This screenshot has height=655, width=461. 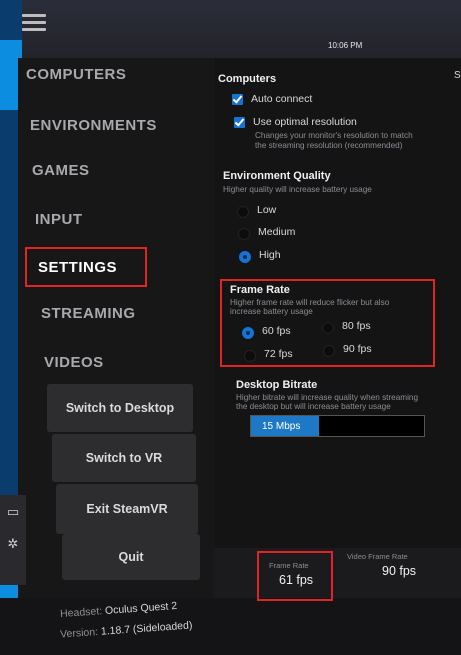 I want to click on video-frame-rate-stat-value: 90 fps, so click(x=399, y=571).